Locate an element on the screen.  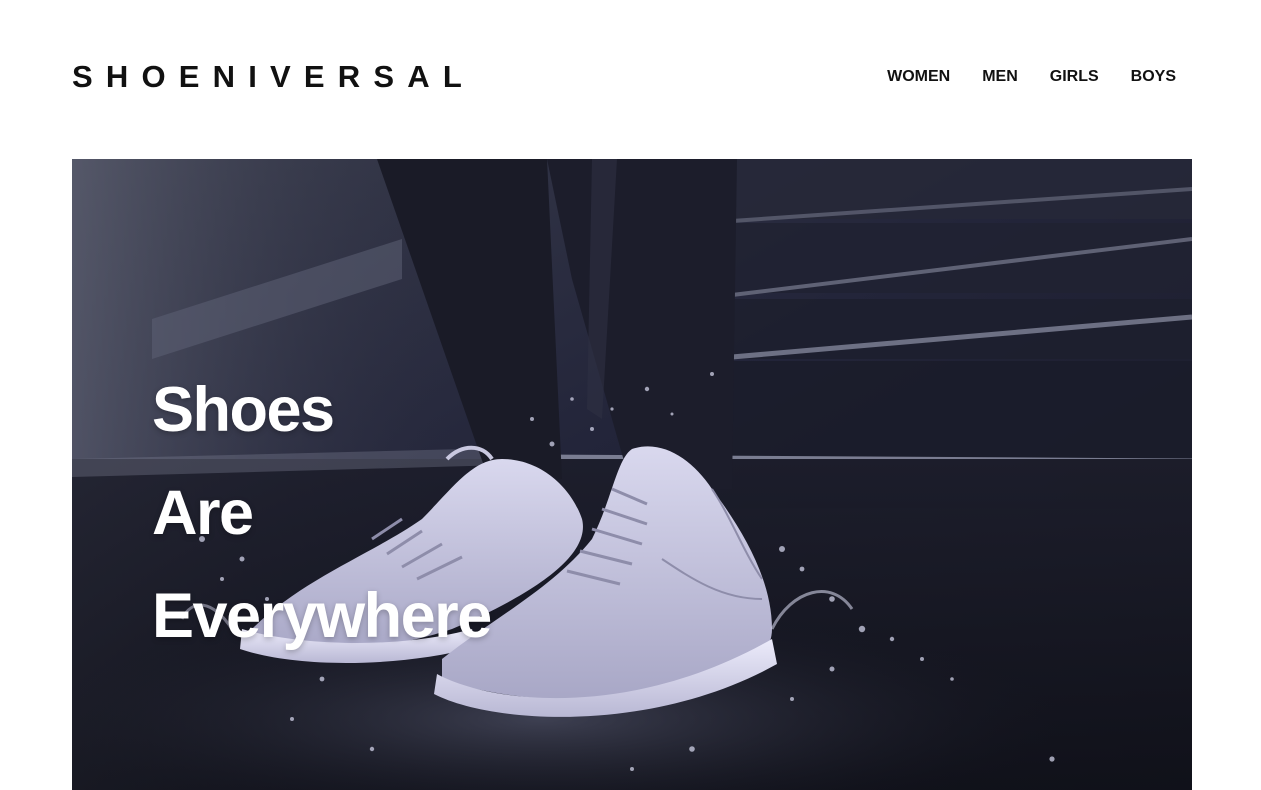
hero-heading-line: Are is located at coordinates (203, 513).